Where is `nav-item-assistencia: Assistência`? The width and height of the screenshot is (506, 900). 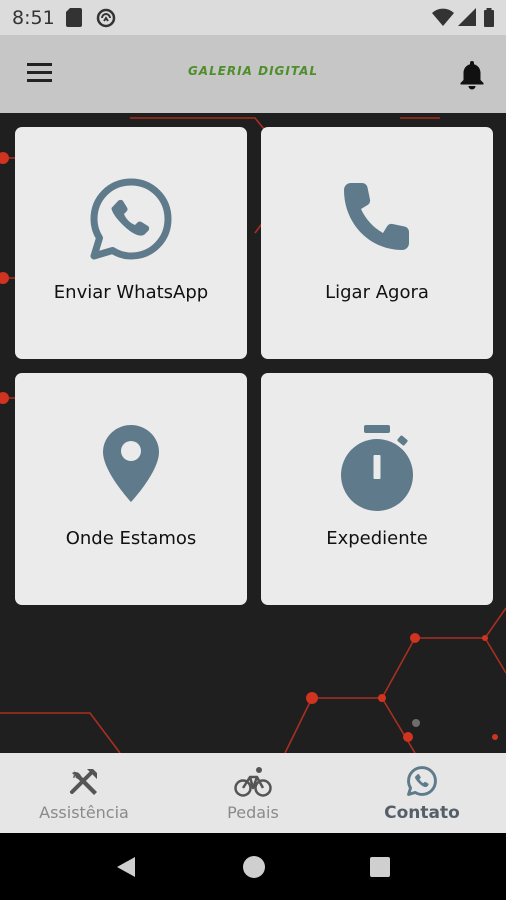
nav-item-assistencia: Assistência is located at coordinates (84, 793).